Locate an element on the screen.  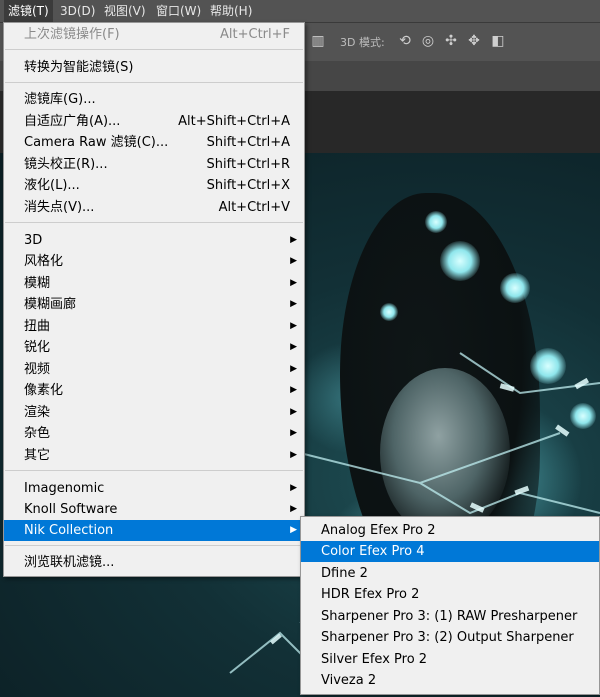
menu-item-nik-collection: Nik Collection ▶ is located at coordinates (154, 530).